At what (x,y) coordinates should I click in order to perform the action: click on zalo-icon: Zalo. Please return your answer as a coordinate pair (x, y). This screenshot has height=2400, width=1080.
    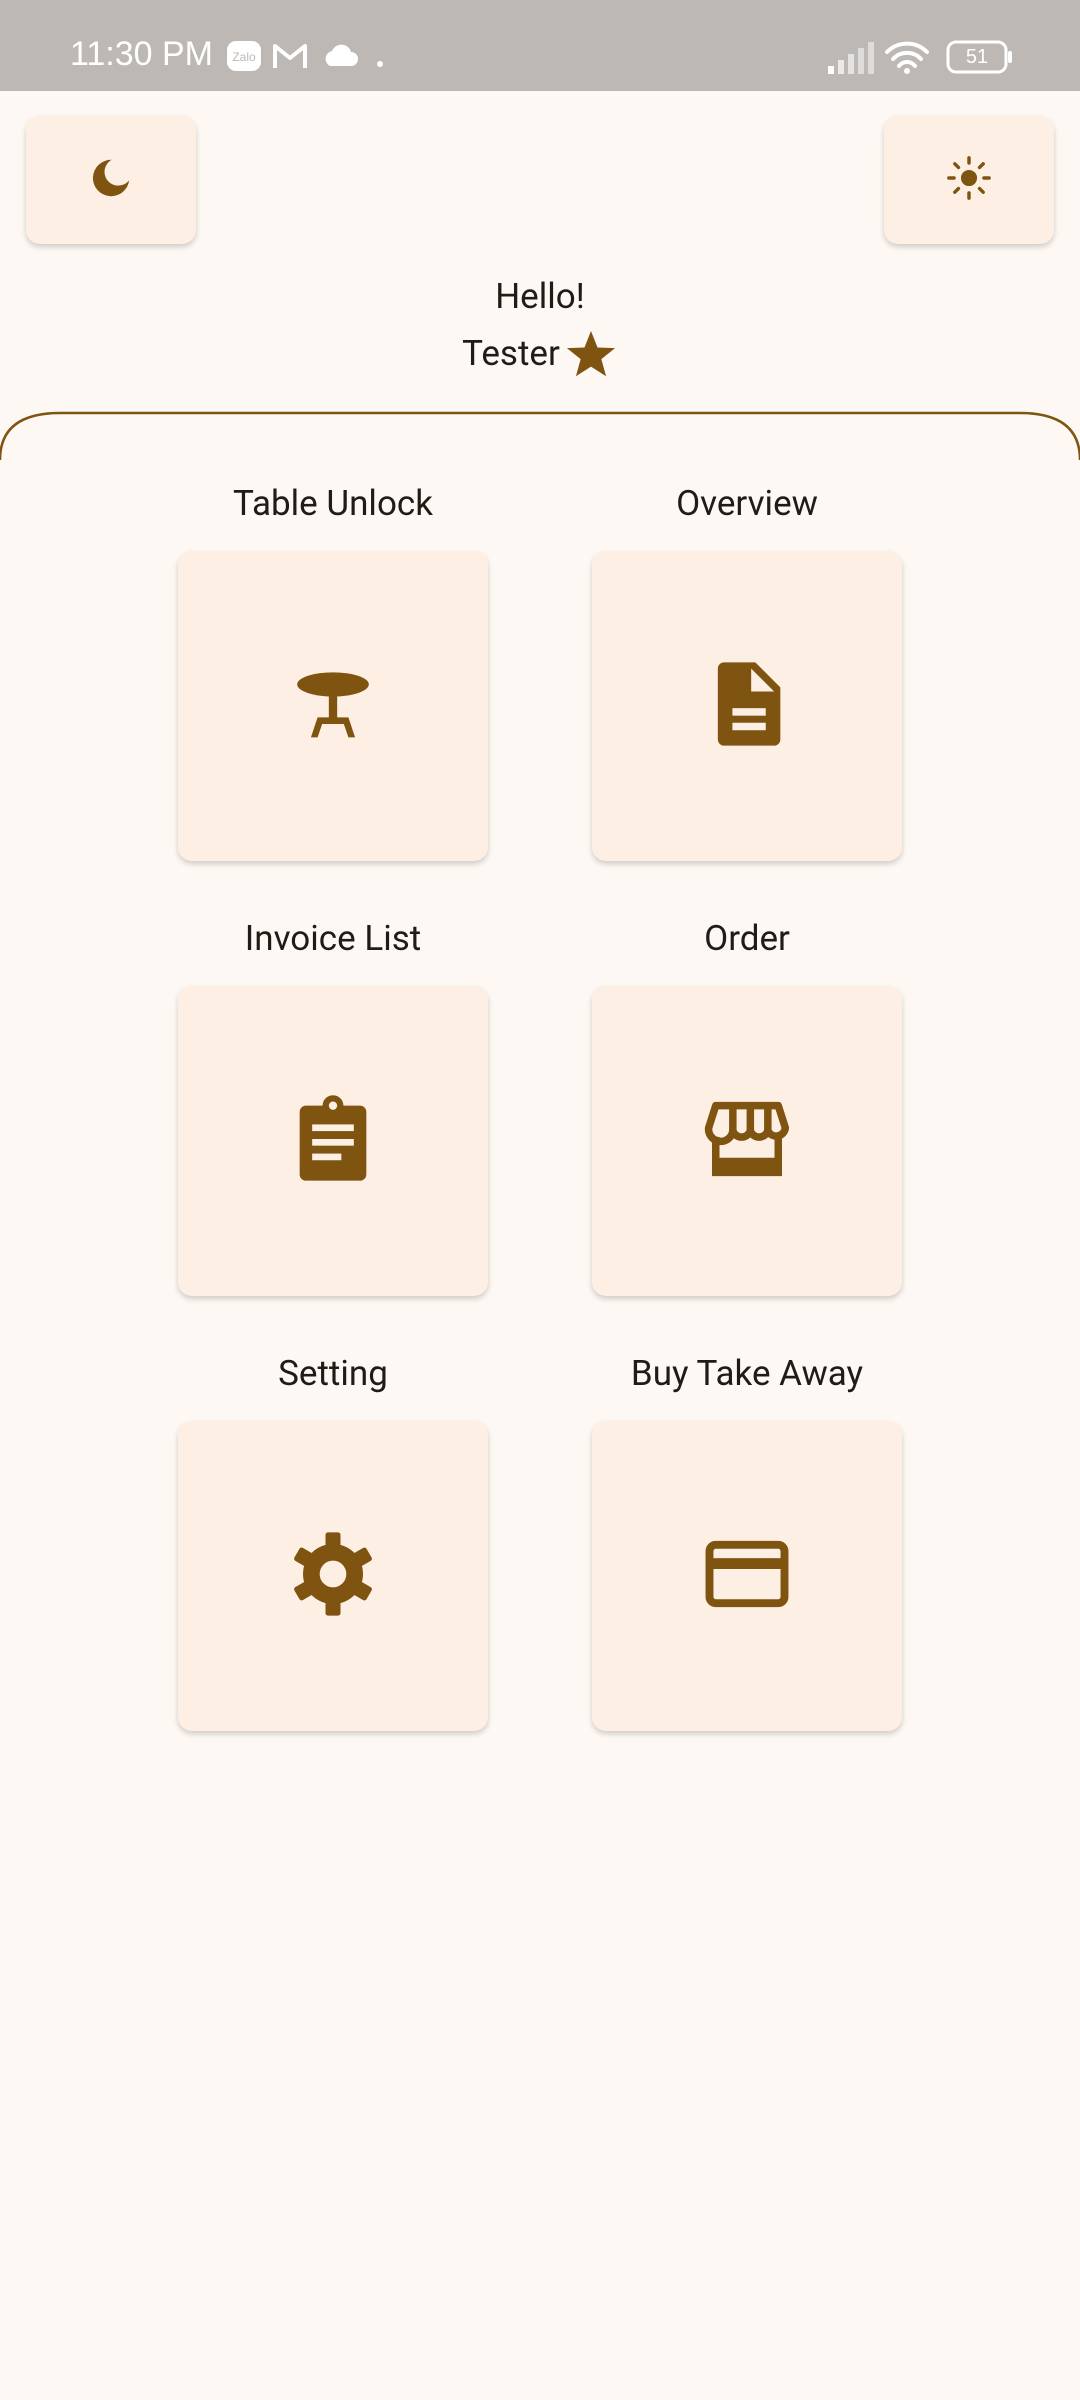
    Looking at the image, I should click on (244, 58).